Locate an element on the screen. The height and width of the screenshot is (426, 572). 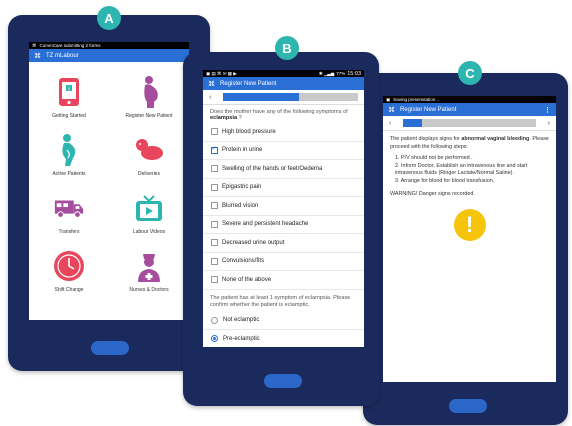
radio-option: Not eclamptic is located at coordinates (283, 321).